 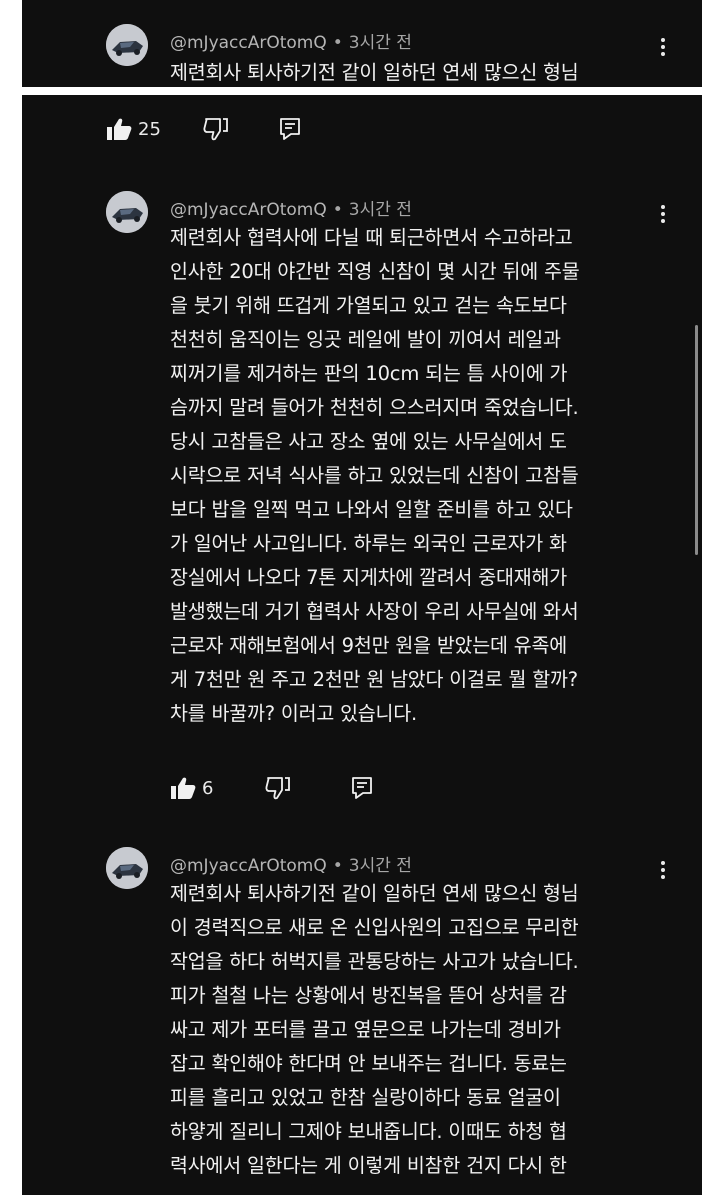 What do you see at coordinates (133, 129) in the screenshot?
I see `like-button: 25` at bounding box center [133, 129].